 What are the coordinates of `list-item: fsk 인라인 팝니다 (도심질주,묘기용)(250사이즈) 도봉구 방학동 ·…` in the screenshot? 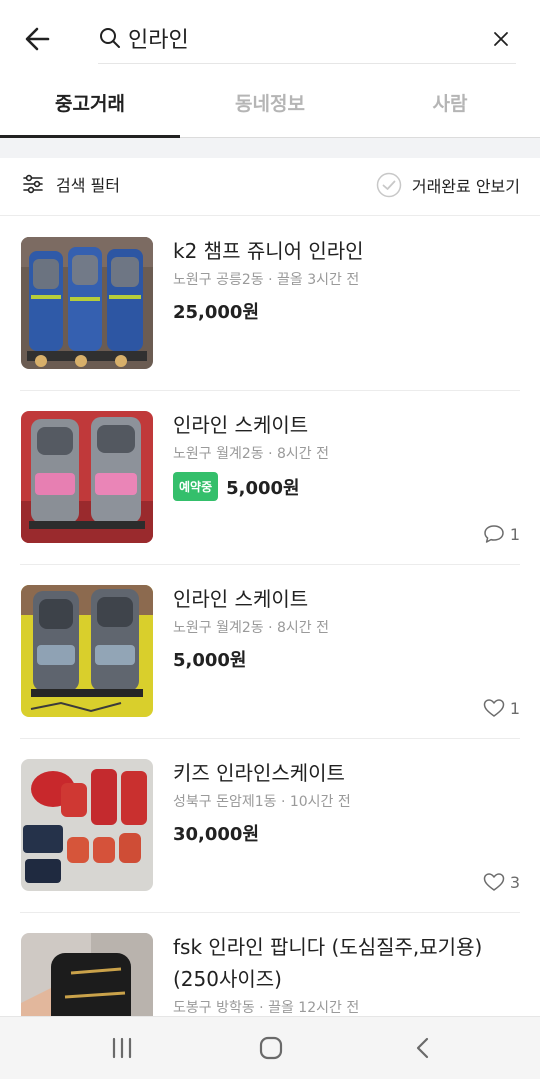 It's located at (270, 965).